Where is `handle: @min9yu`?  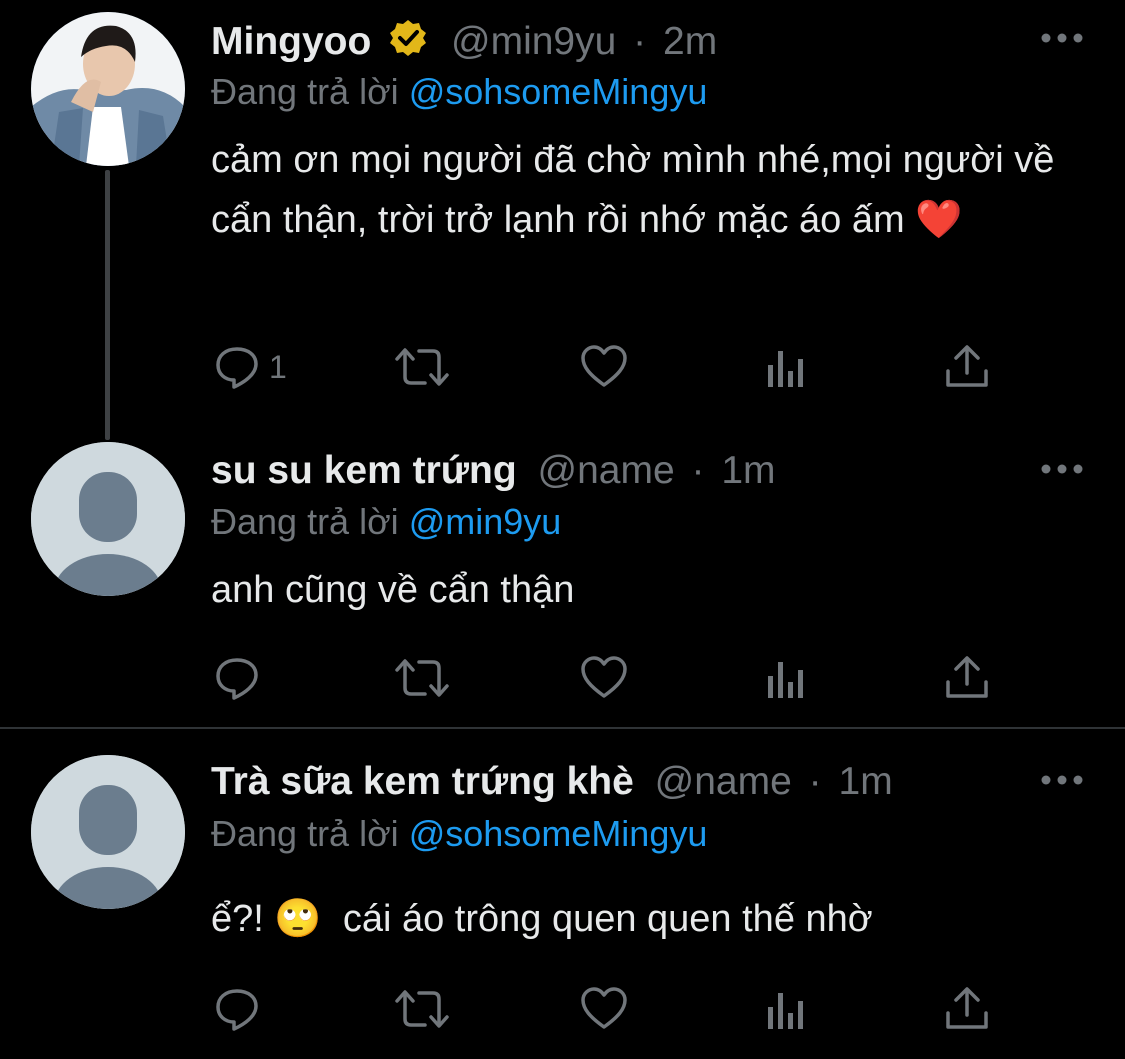
handle: @min9yu is located at coordinates (533, 41).